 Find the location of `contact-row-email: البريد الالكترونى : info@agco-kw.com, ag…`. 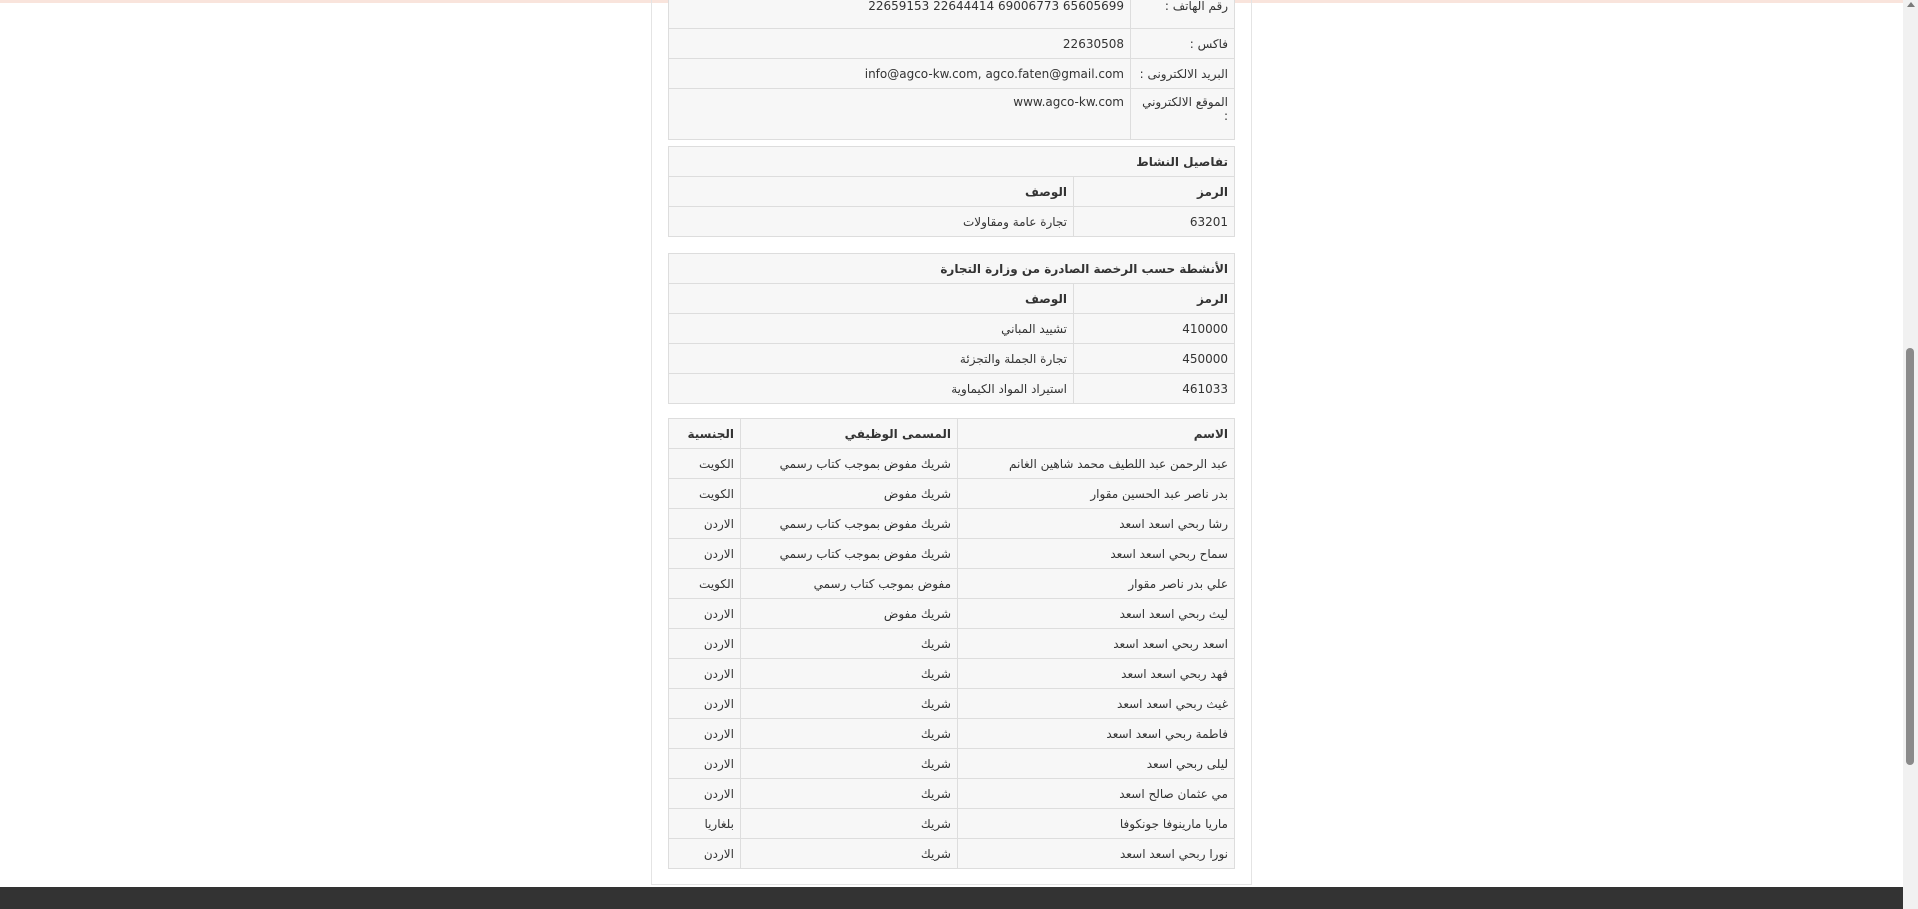

contact-row-email: البريد الالكترونى : info@agco-kw.com, ag… is located at coordinates (951, 73).